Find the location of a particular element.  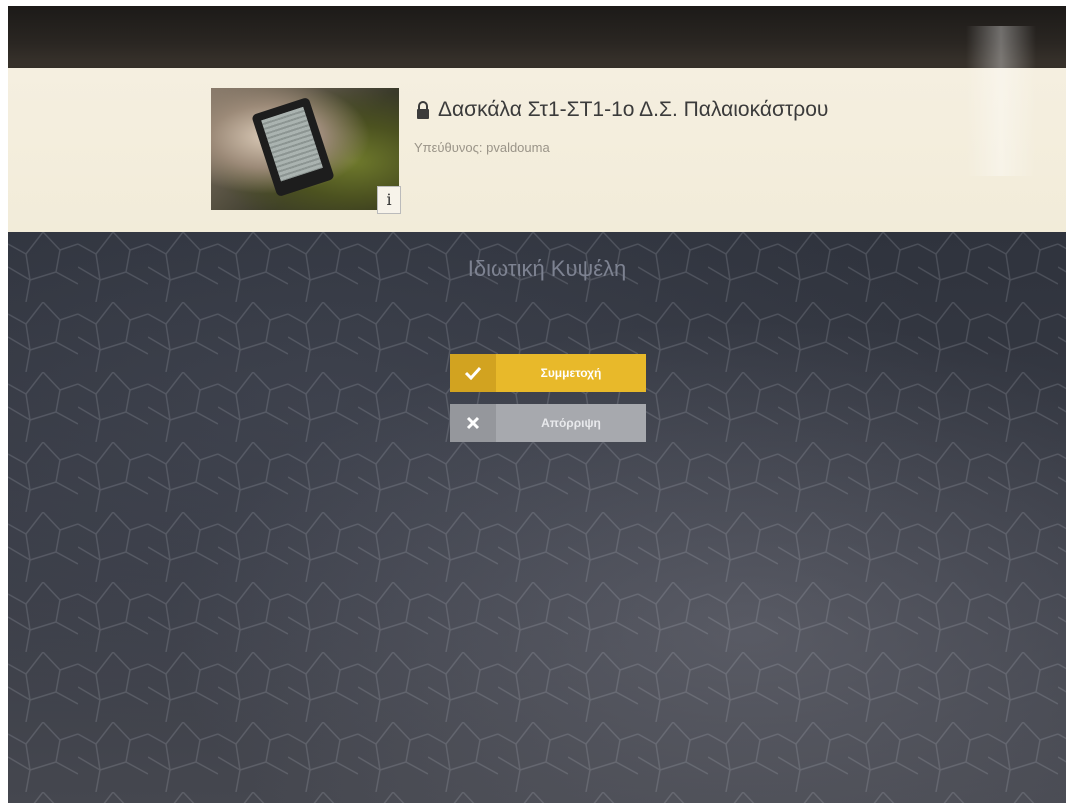

hive-title-row: Δασκάλα Στ1-ΣΤ1-1ο Δ.Σ. Παλαιοκάστρου is located at coordinates (622, 110).